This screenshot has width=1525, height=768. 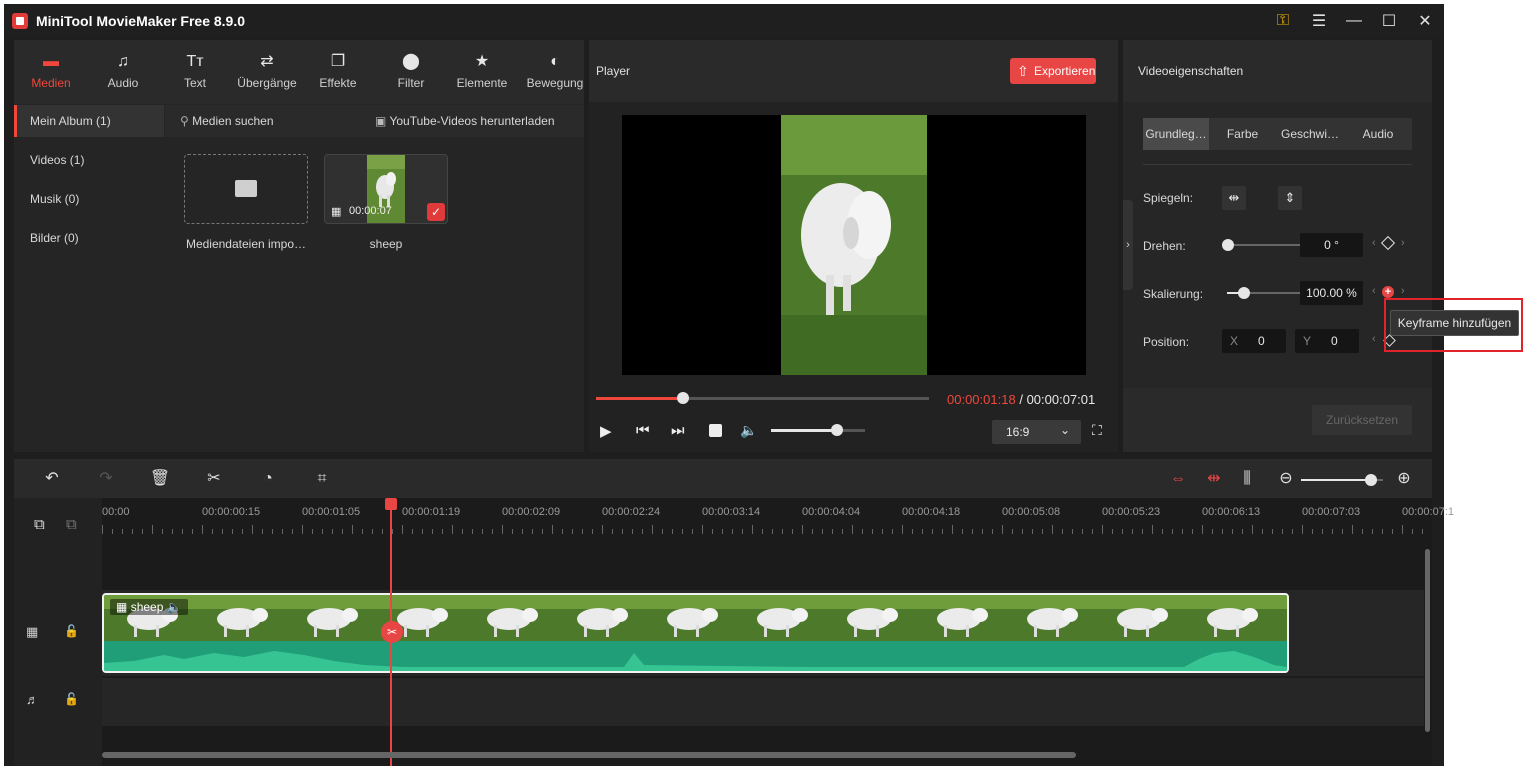 I want to click on stop-icon, so click(x=715, y=430).